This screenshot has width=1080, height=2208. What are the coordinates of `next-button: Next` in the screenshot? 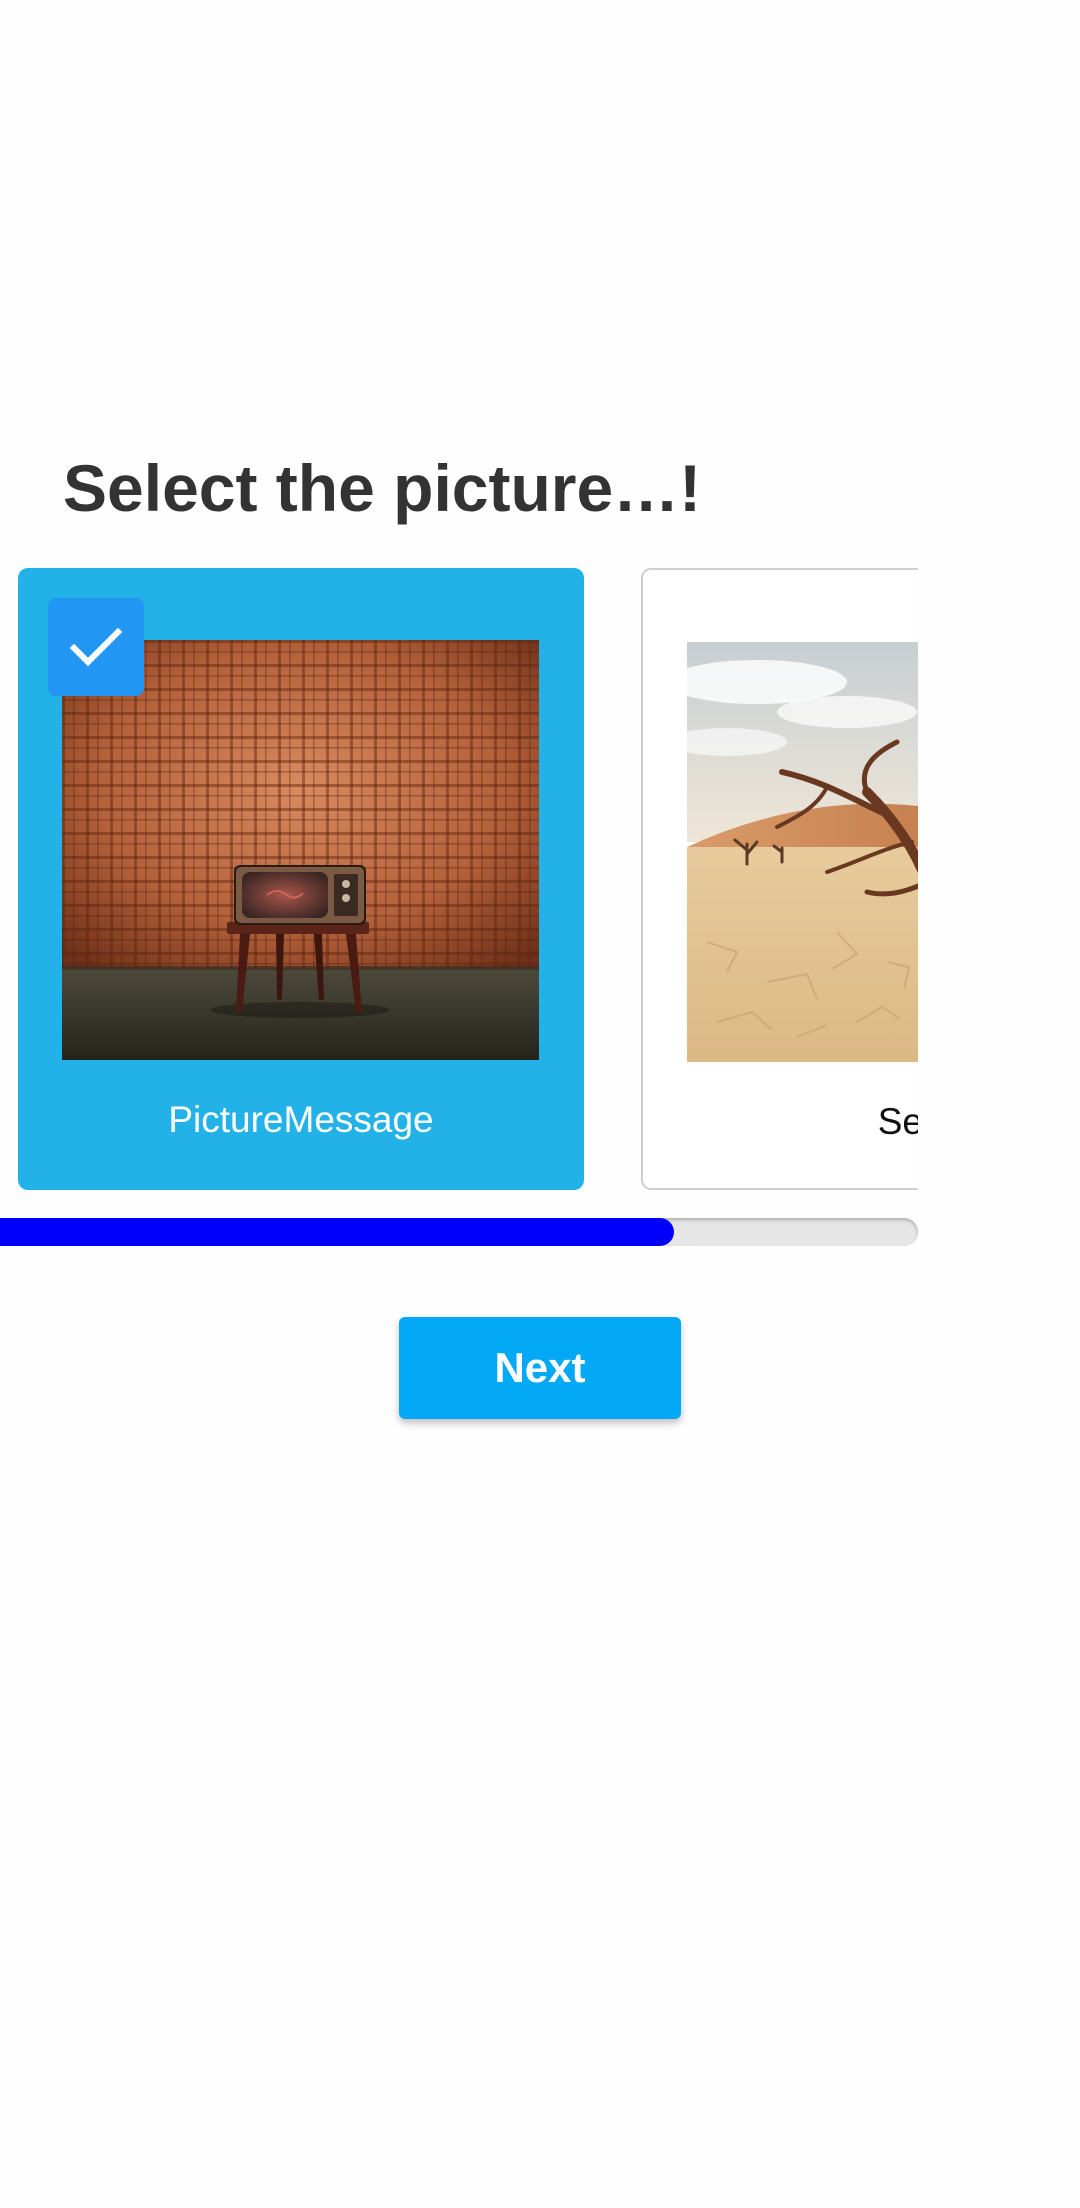 It's located at (540, 1368).